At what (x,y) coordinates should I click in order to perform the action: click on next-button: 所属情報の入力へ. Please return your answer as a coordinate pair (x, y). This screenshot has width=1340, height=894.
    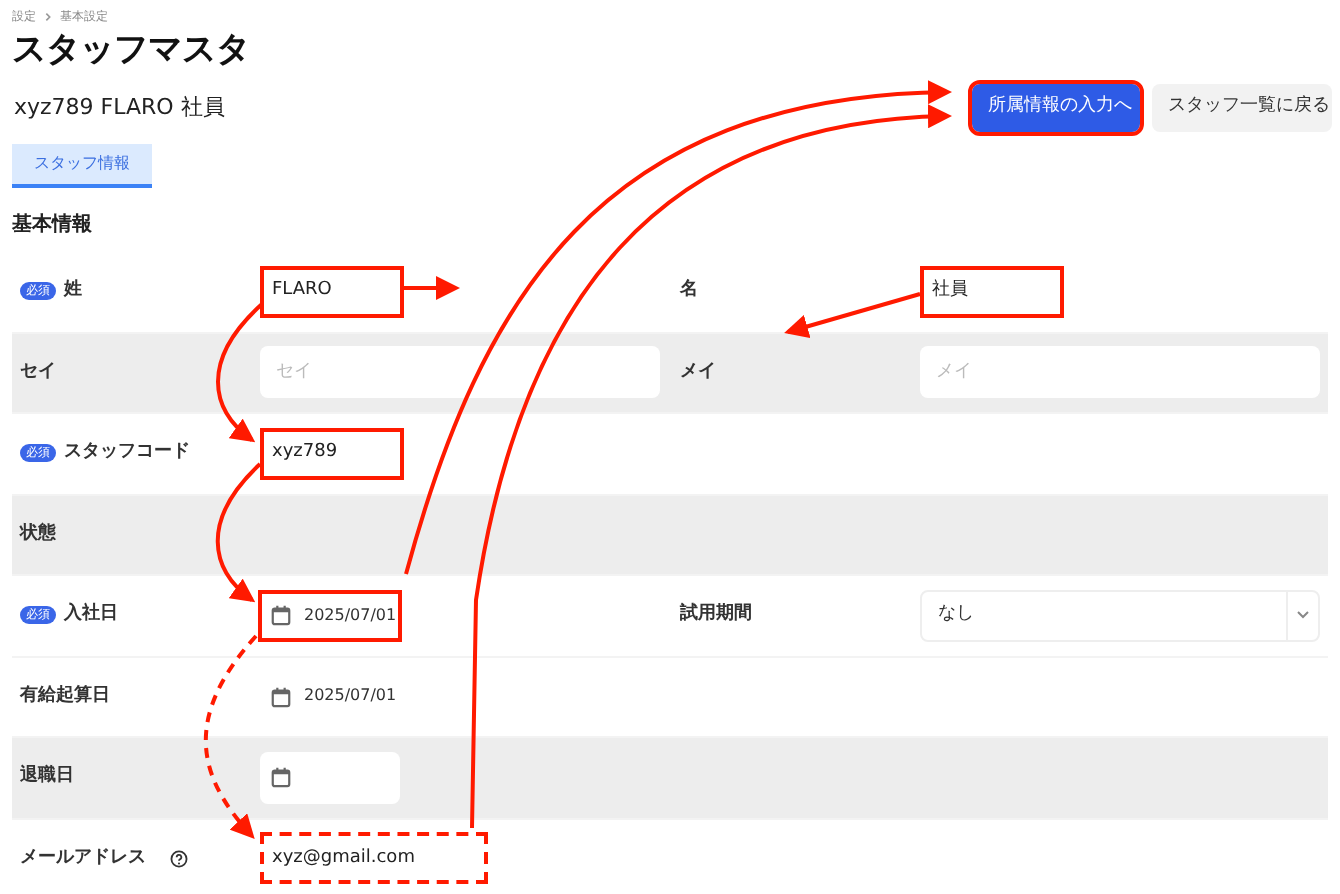
    Looking at the image, I should click on (1056, 108).